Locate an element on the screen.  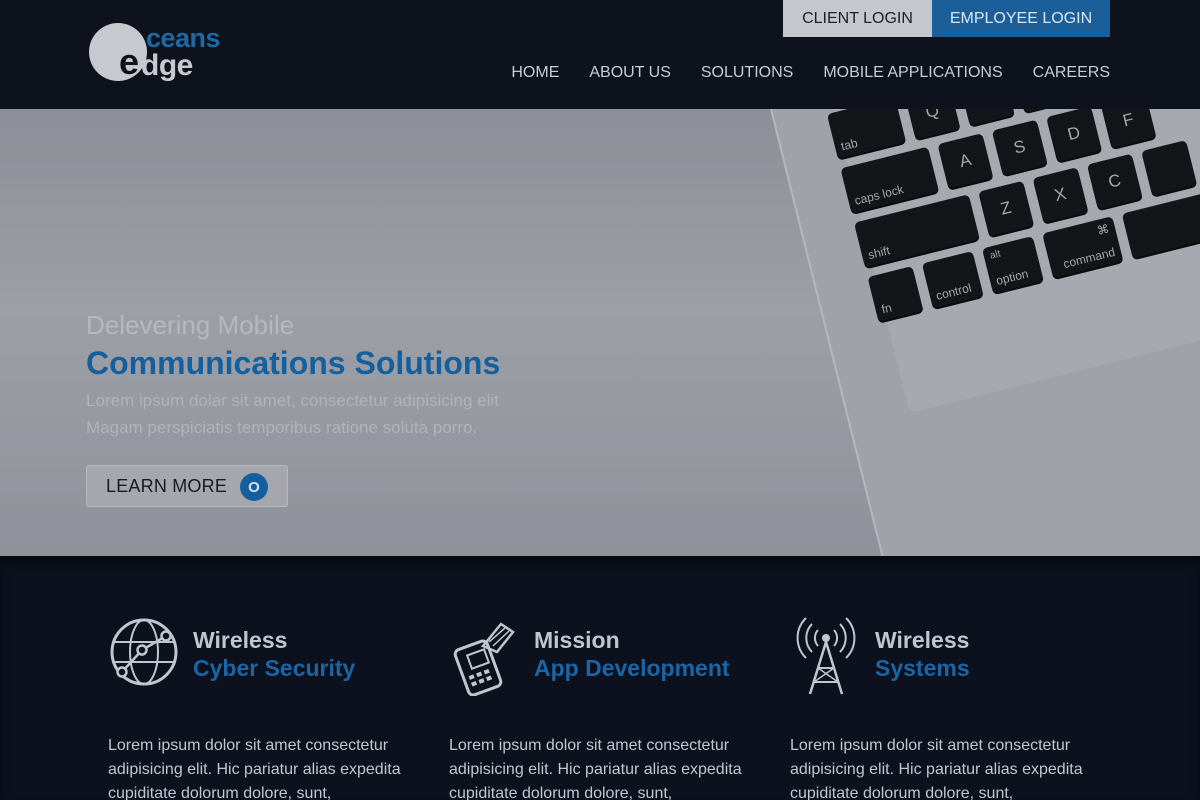
circle-arrow-icon: O is located at coordinates (254, 487).